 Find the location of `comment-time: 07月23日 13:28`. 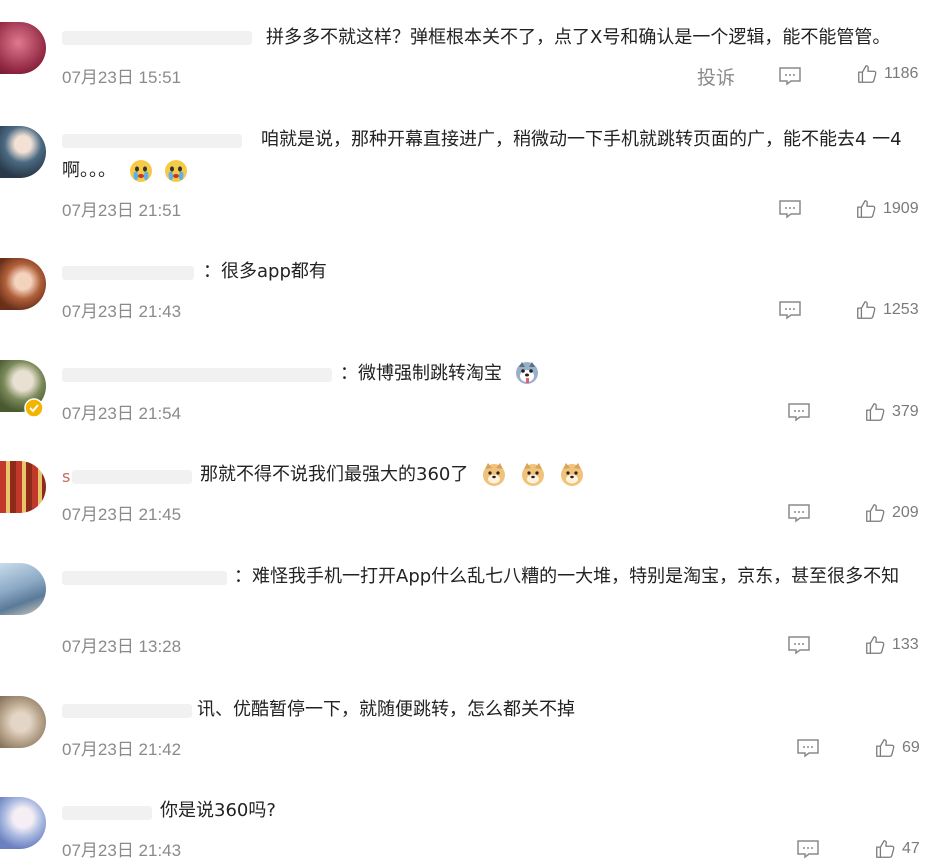

comment-time: 07月23日 13:28 is located at coordinates (122, 646).